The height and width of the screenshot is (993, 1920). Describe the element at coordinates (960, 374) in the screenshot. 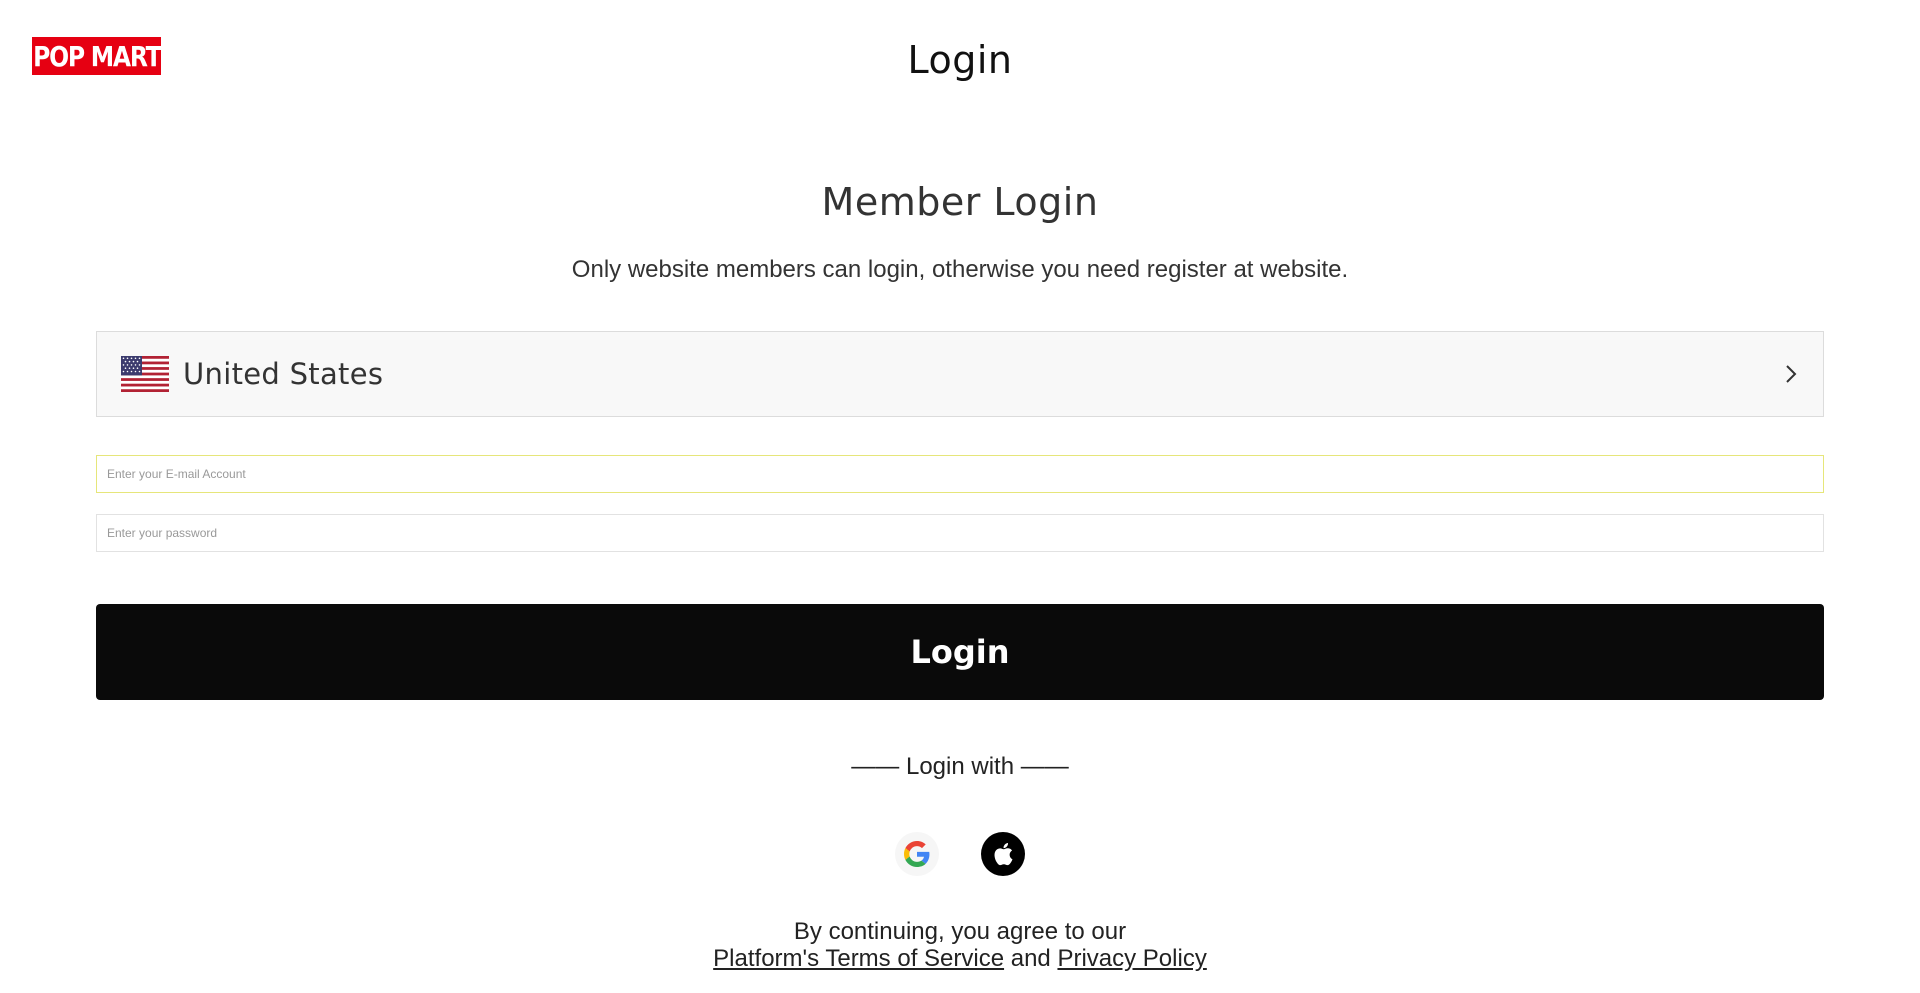

I see `country-selector: United States` at that location.